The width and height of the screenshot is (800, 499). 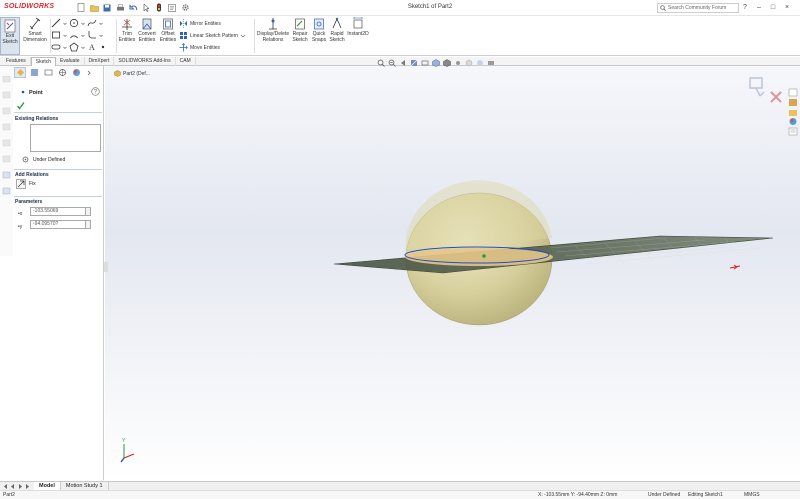 I want to click on undo-icon, so click(x=133, y=7).